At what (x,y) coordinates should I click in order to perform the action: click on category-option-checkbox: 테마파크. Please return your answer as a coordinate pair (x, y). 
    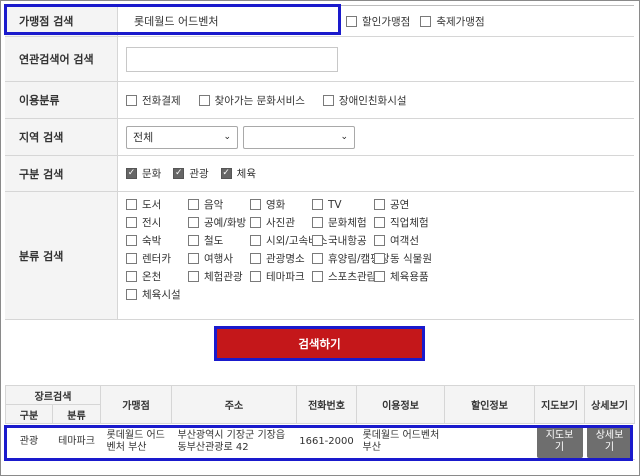
    Looking at the image, I should click on (281, 276).